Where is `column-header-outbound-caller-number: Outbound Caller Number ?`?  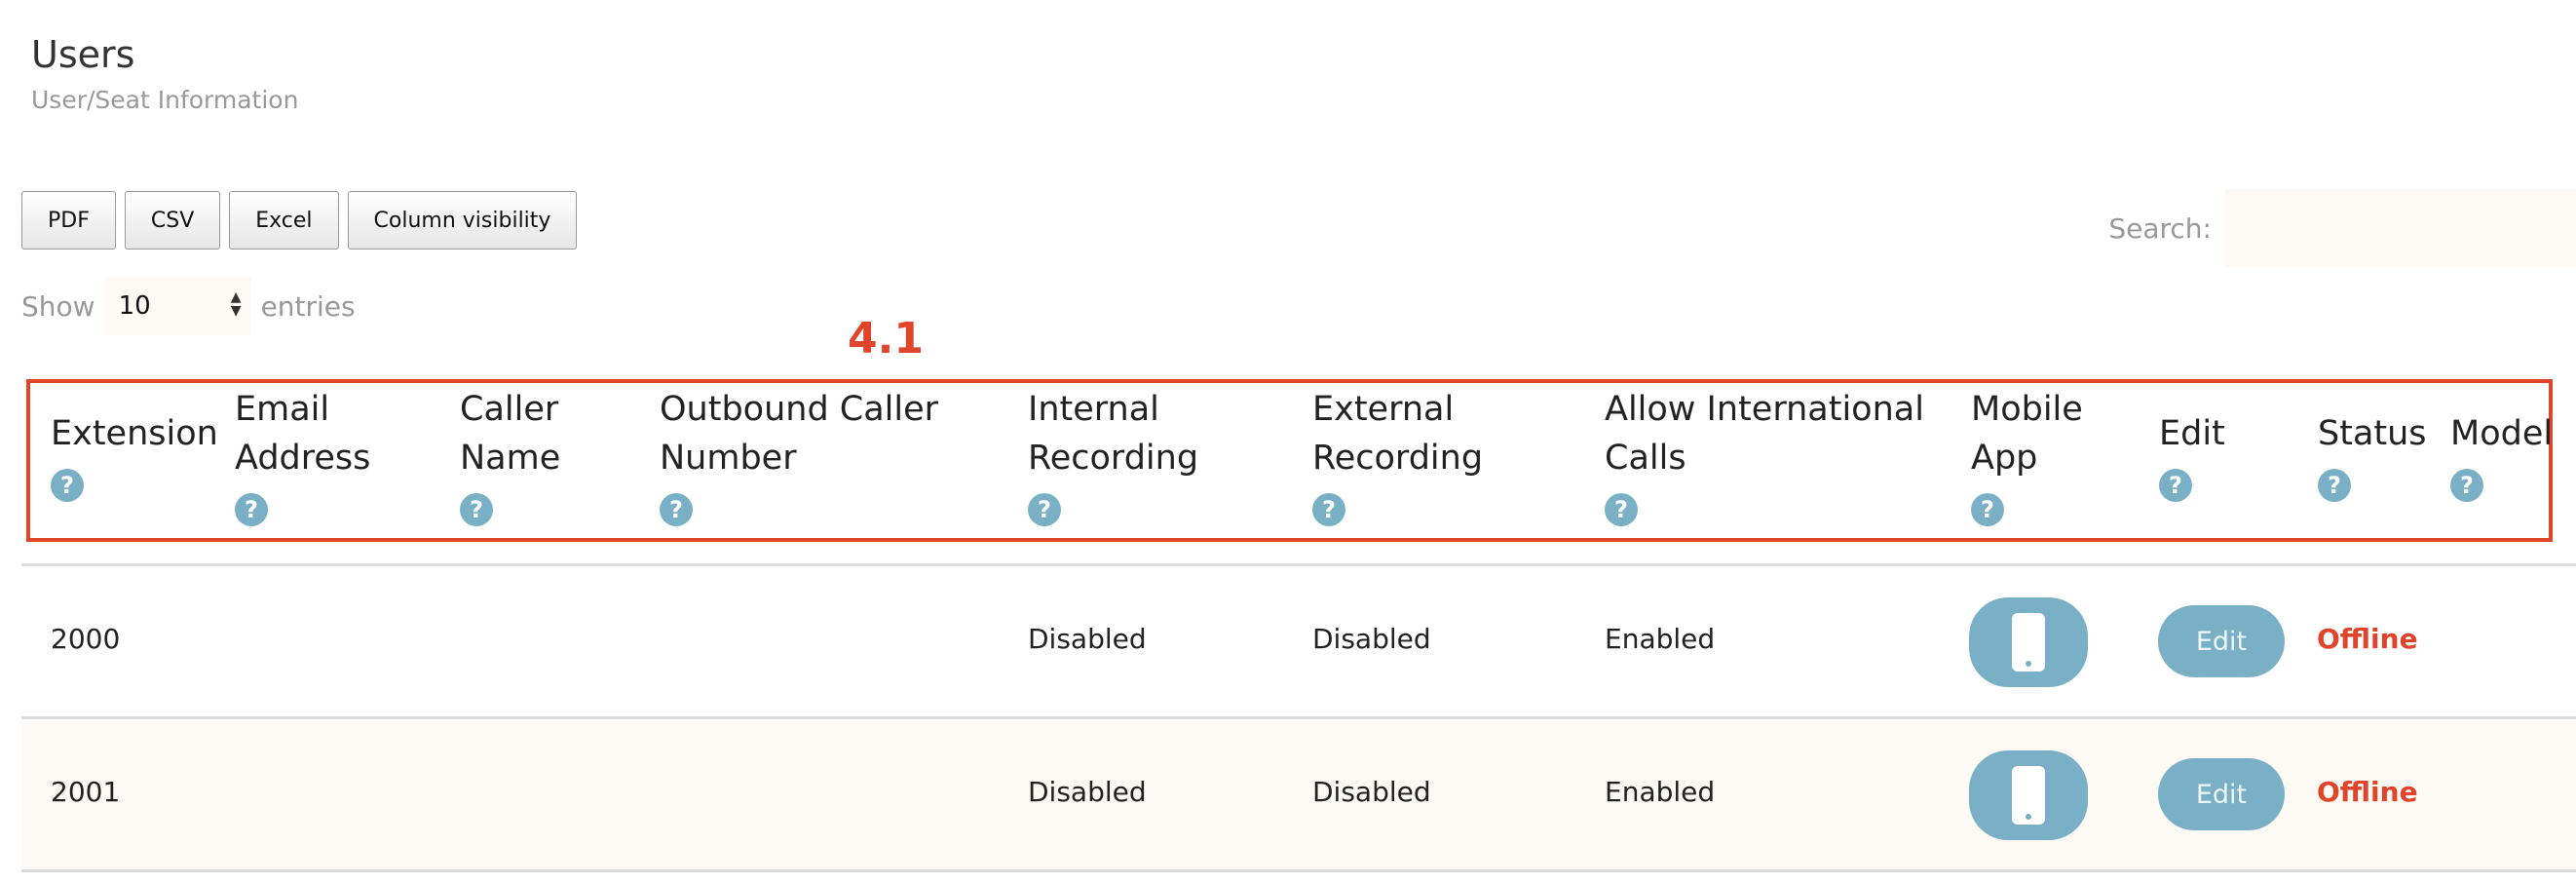
column-header-outbound-caller-number: Outbound Caller Number ? is located at coordinates (806, 458).